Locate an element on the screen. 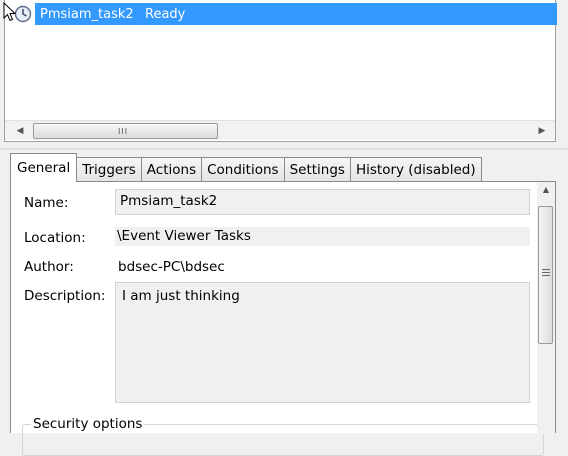 Image resolution: width=568 pixels, height=456 pixels. scroll-grip: III is located at coordinates (123, 131).